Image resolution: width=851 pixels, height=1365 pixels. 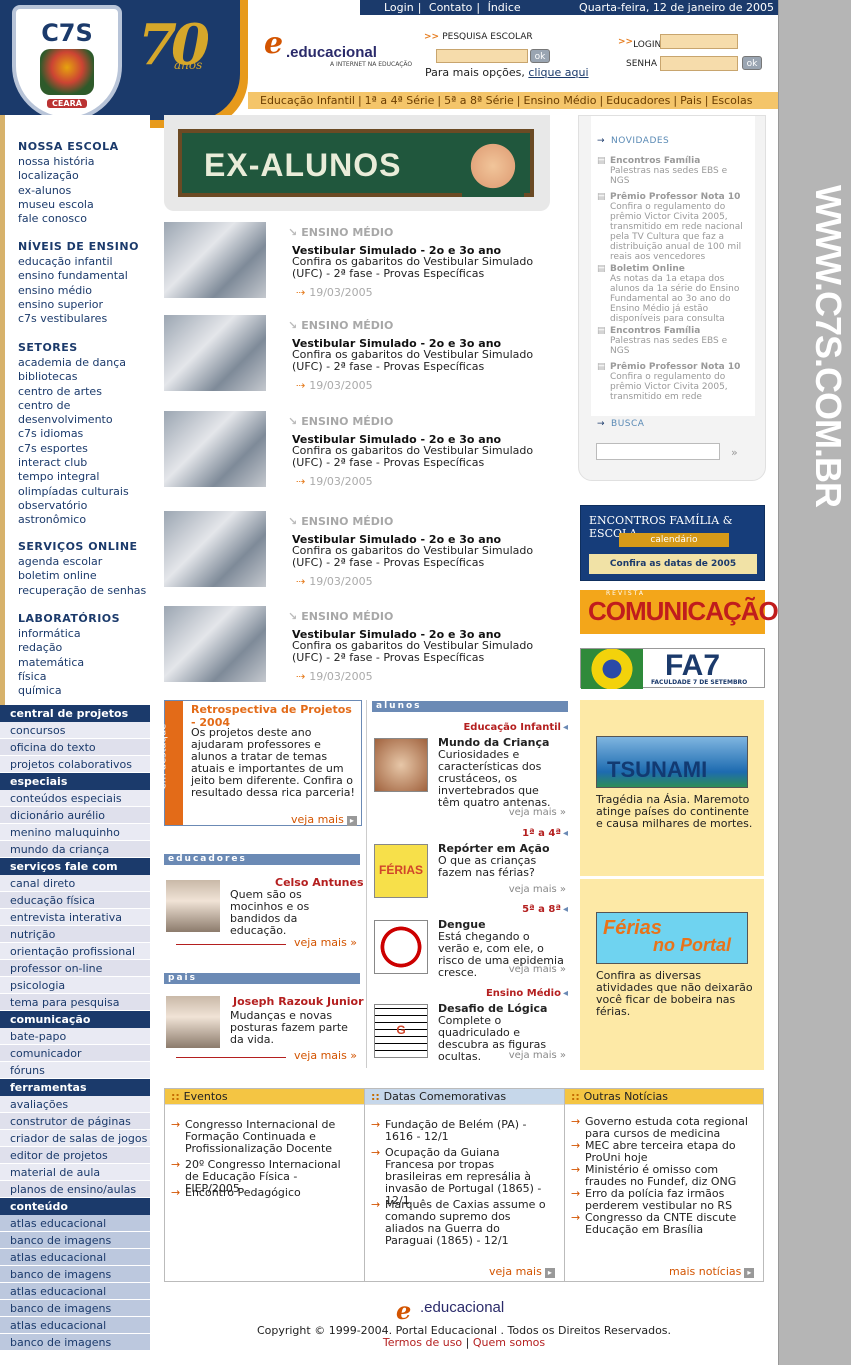 What do you see at coordinates (73, 434) in the screenshot?
I see `sidebar-link: c7s idiomas` at bounding box center [73, 434].